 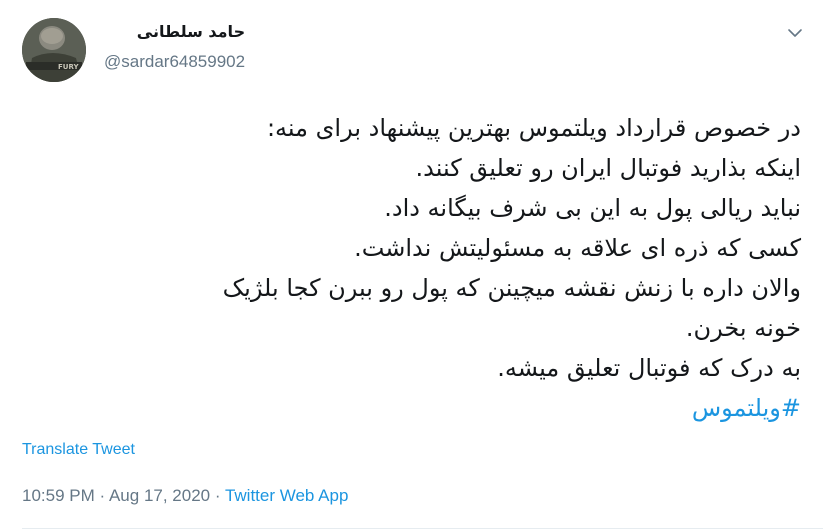 What do you see at coordinates (78, 450) in the screenshot?
I see `translate-tweet-link: Translate Tweet` at bounding box center [78, 450].